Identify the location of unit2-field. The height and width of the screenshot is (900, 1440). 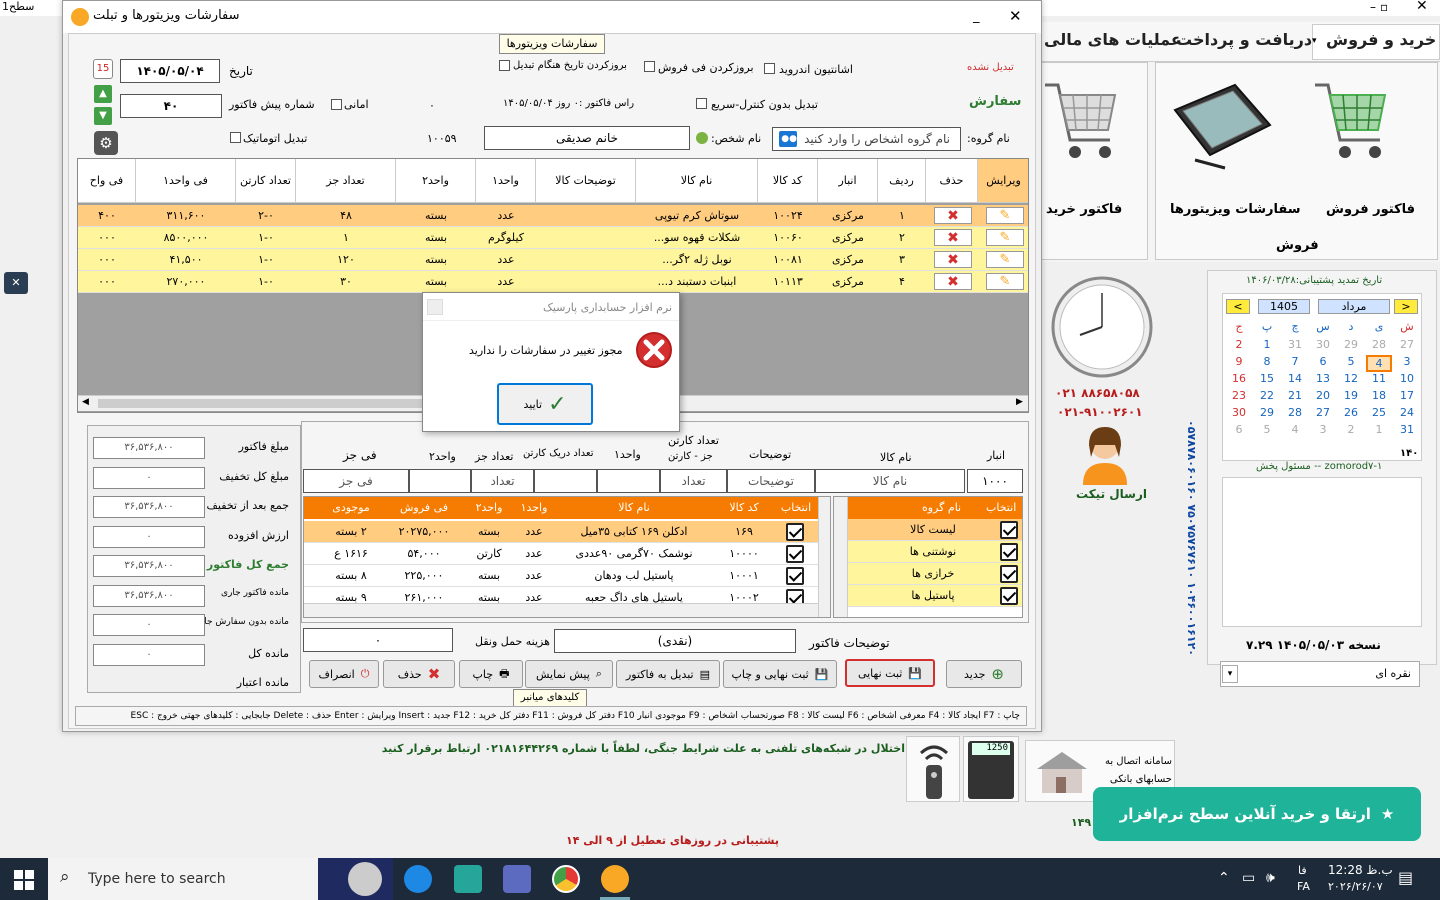
(440, 481).